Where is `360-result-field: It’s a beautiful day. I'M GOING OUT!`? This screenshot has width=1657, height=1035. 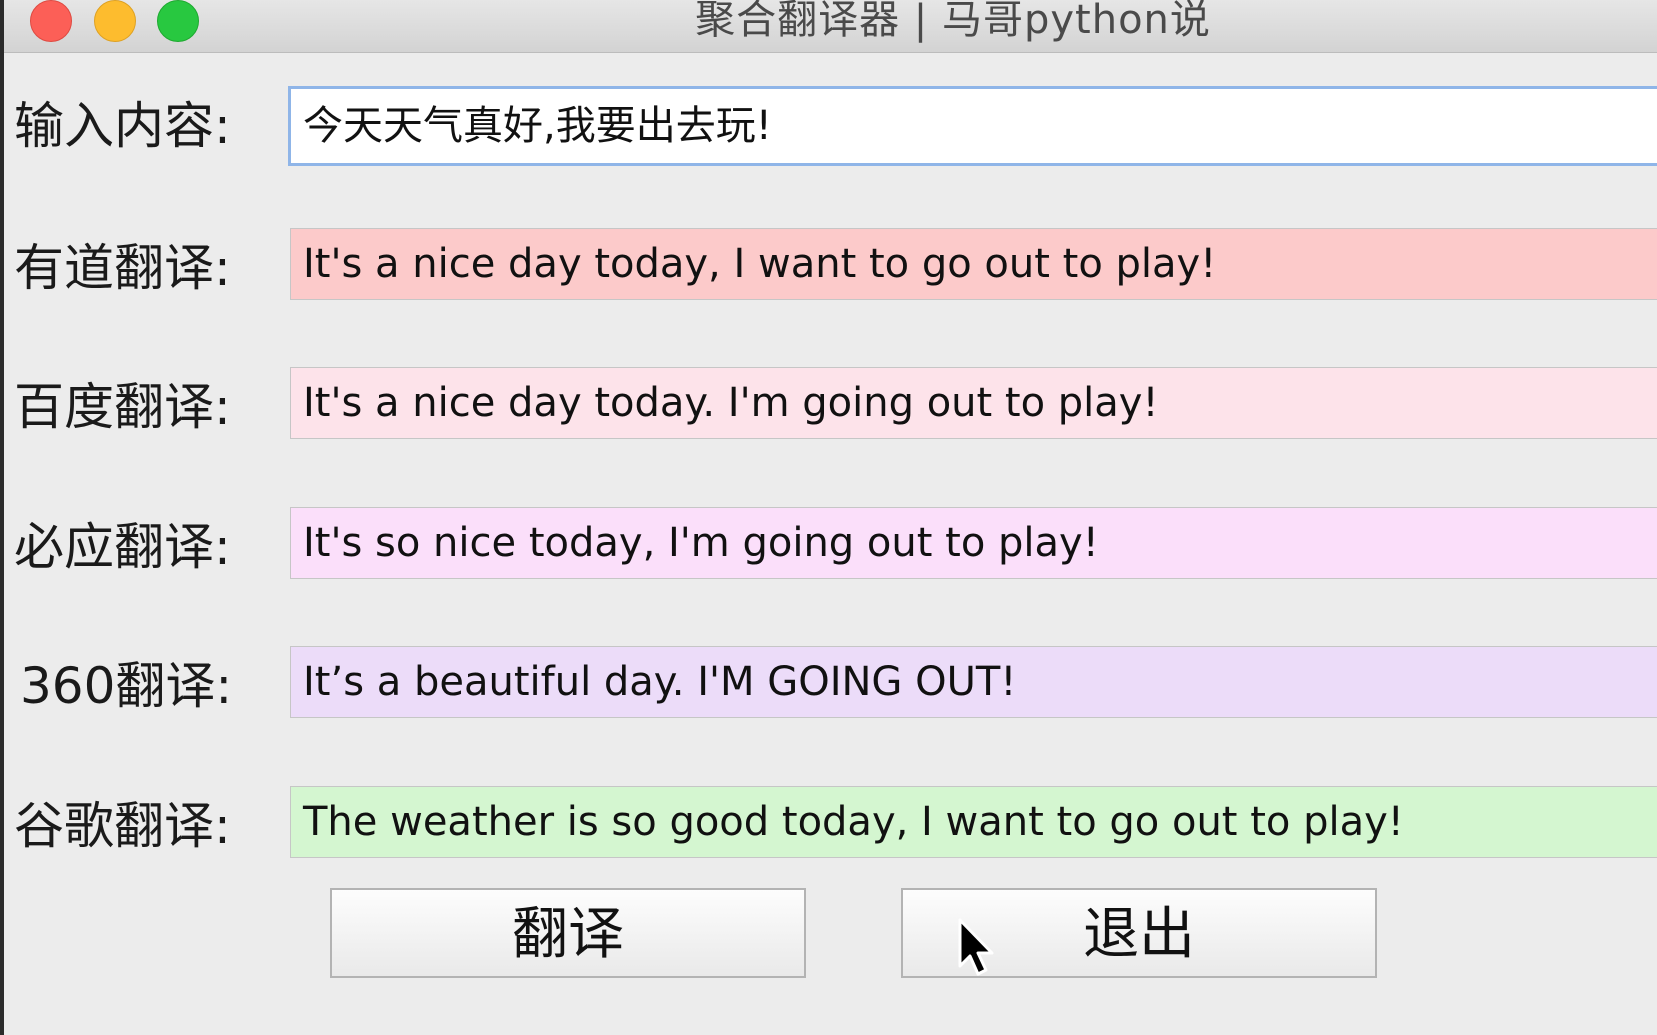 360-result-field: It’s a beautiful day. I'M GOING OUT! is located at coordinates (973, 682).